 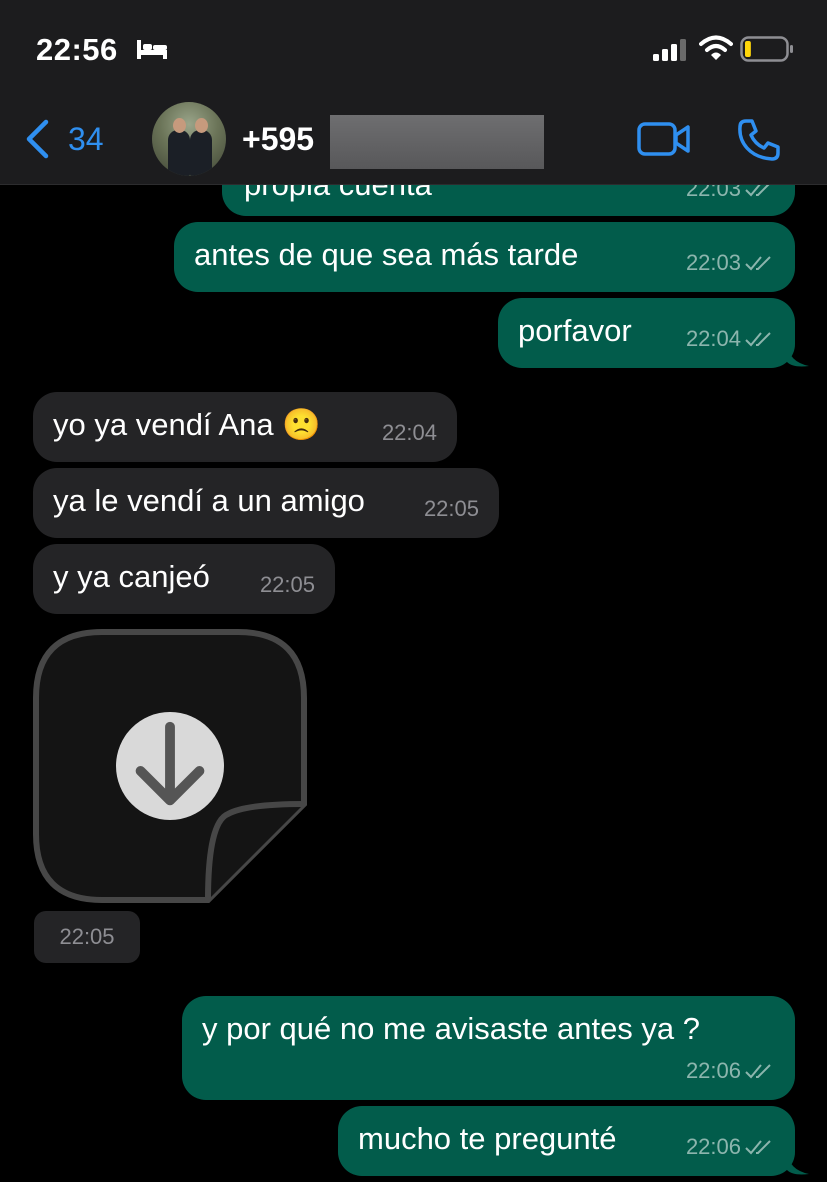 I want to click on message-outgoing: antes de que sea más tarde 22:03, so click(x=484, y=257).